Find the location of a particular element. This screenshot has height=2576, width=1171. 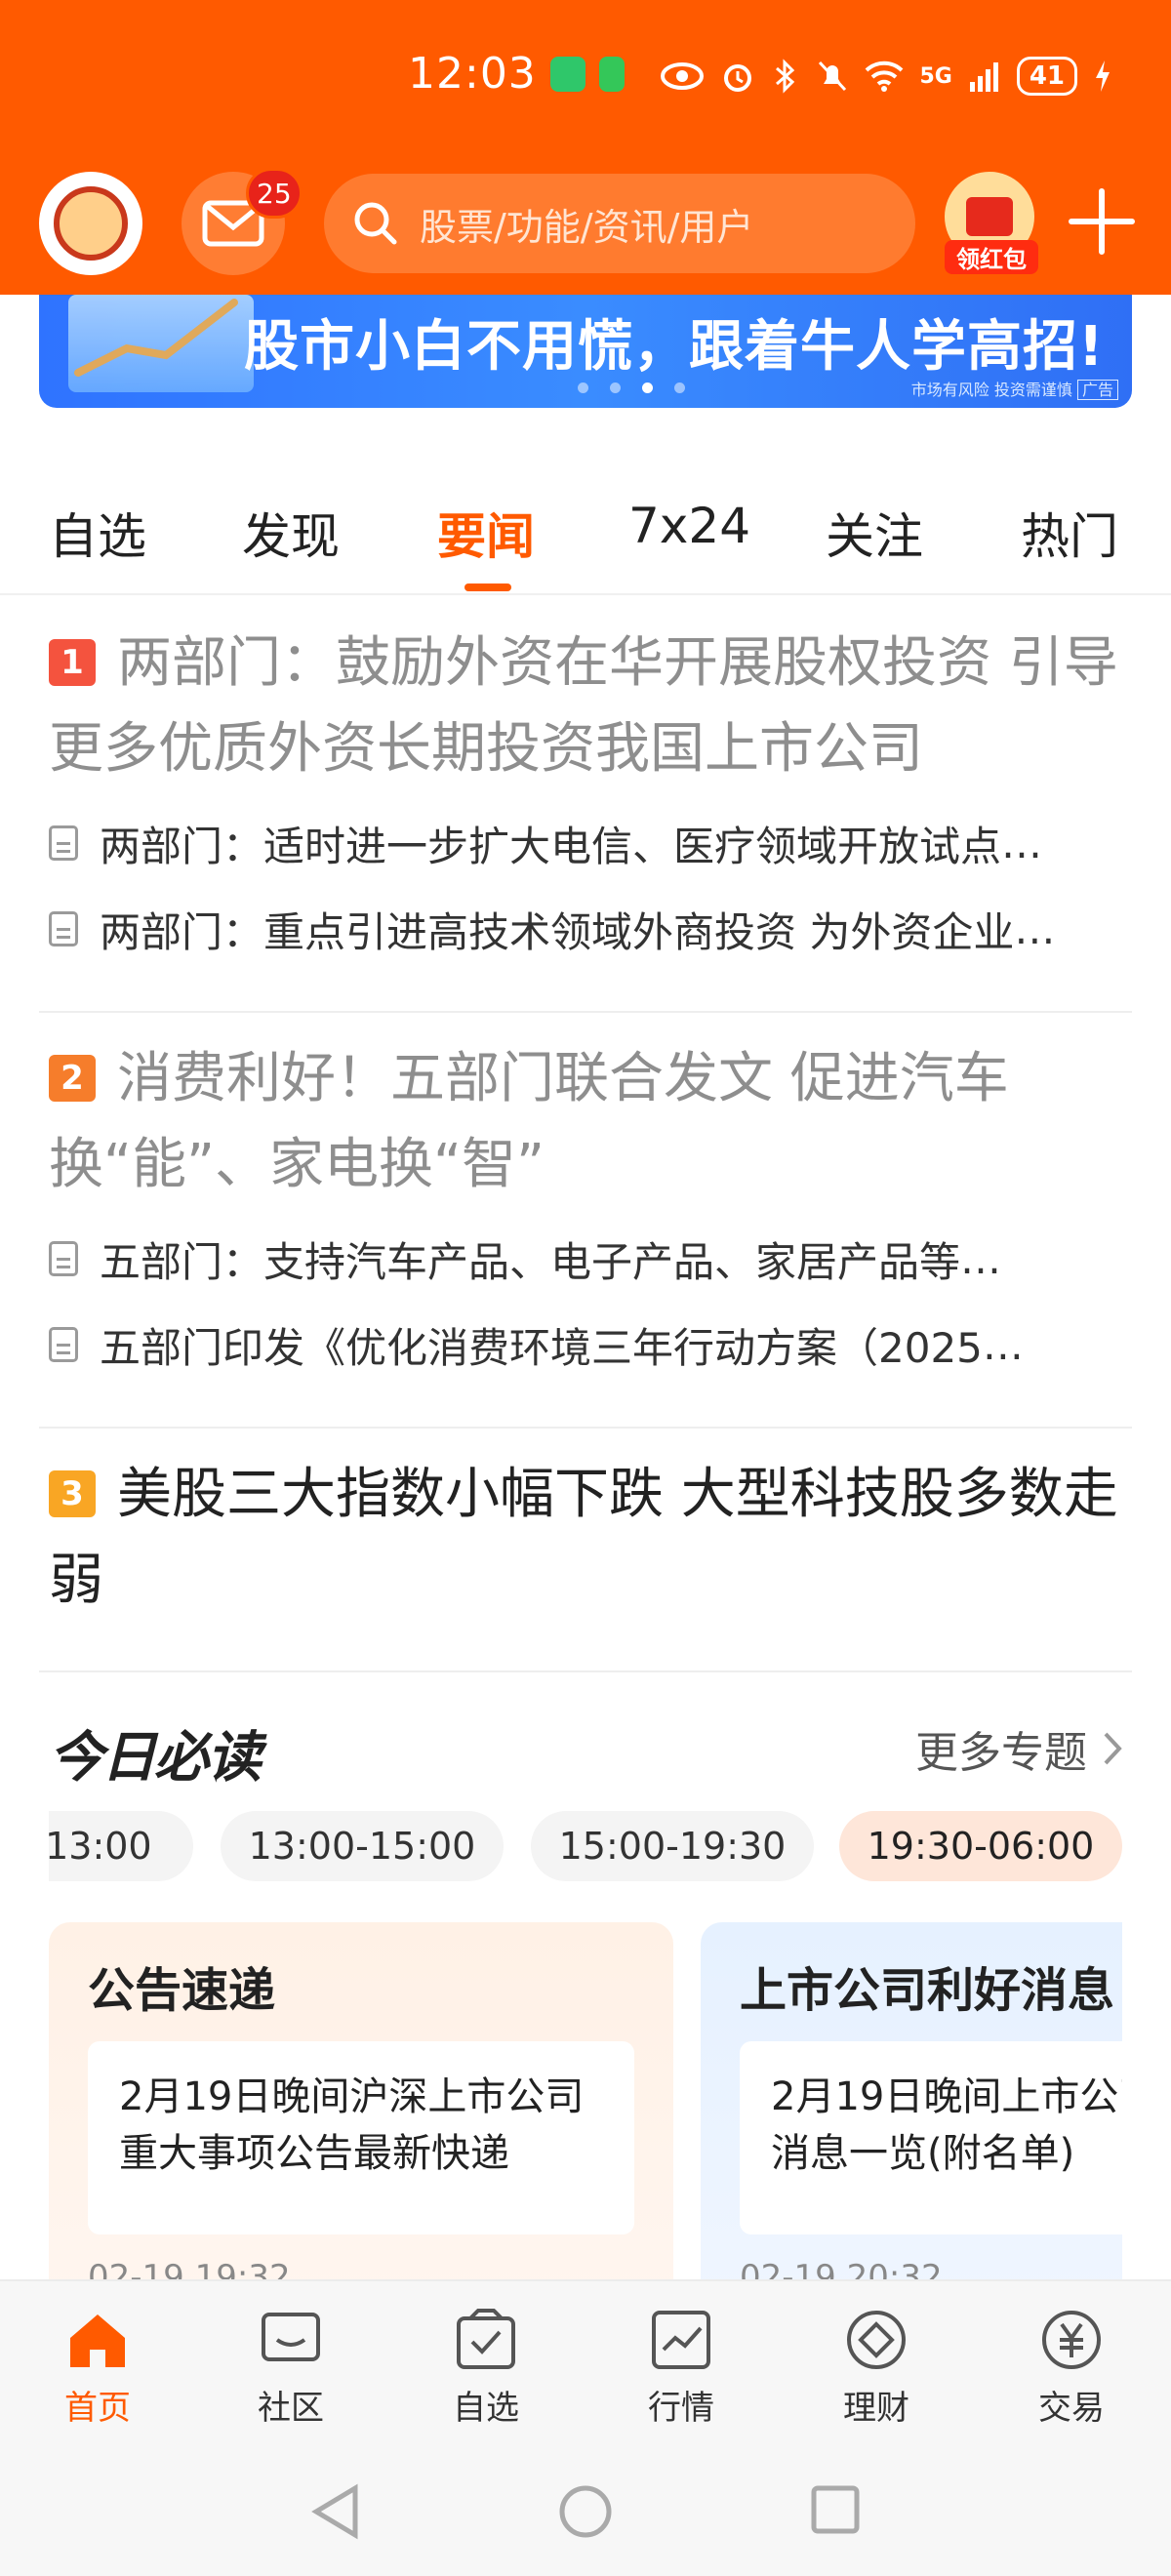

nav-label: 首页 is located at coordinates (97, 2408).